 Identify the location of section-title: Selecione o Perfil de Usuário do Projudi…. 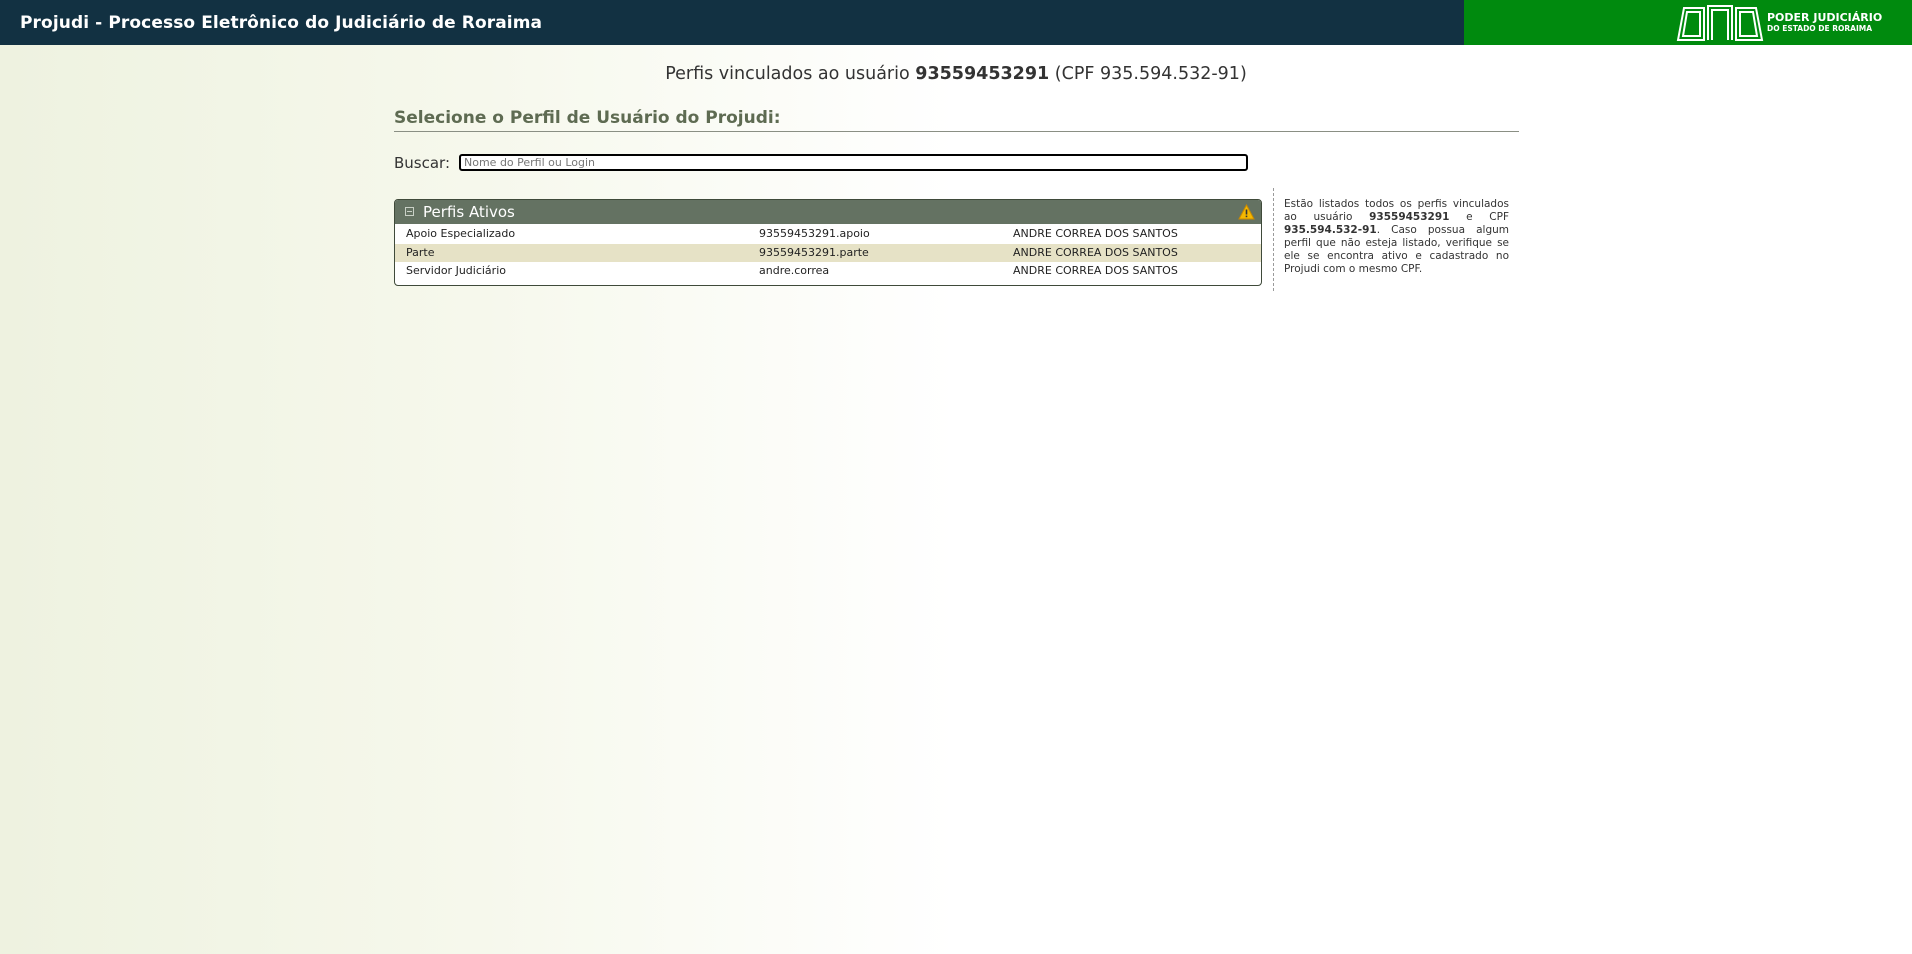
(587, 118).